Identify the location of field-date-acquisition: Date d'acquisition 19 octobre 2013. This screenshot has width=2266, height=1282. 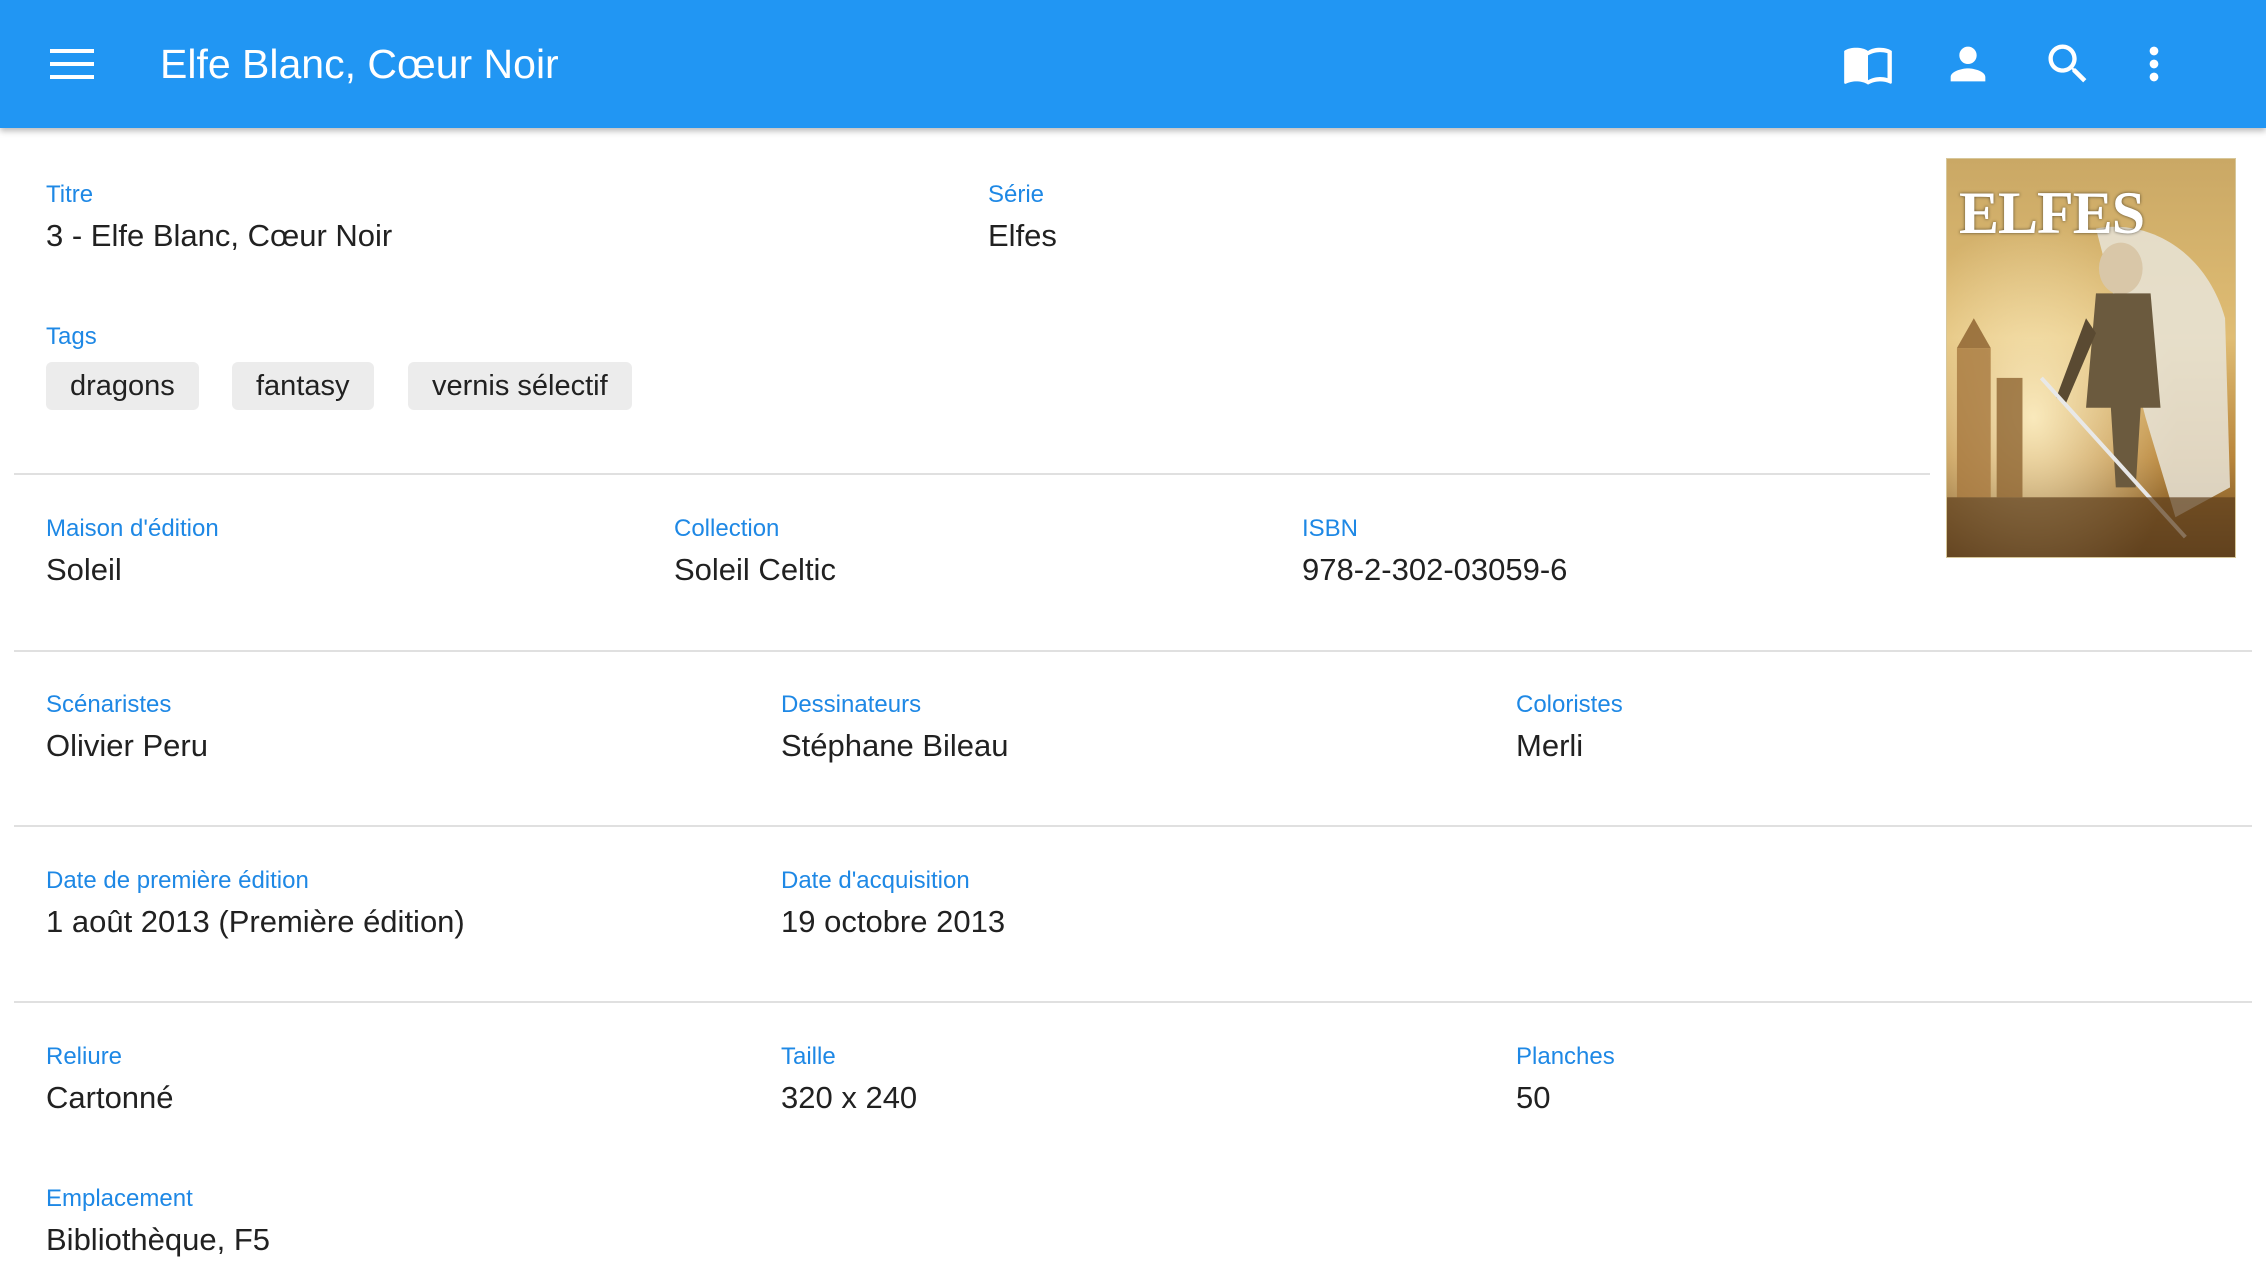
(893, 904).